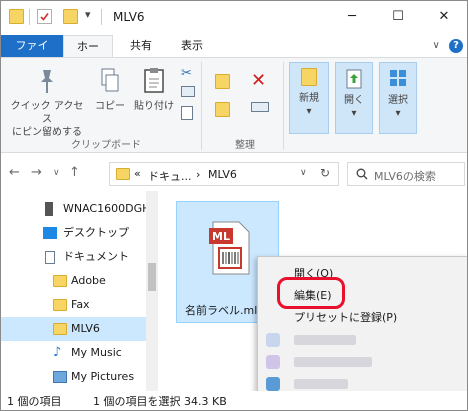  Describe the element at coordinates (60, 377) in the screenshot. I see `pictures-icon` at that location.